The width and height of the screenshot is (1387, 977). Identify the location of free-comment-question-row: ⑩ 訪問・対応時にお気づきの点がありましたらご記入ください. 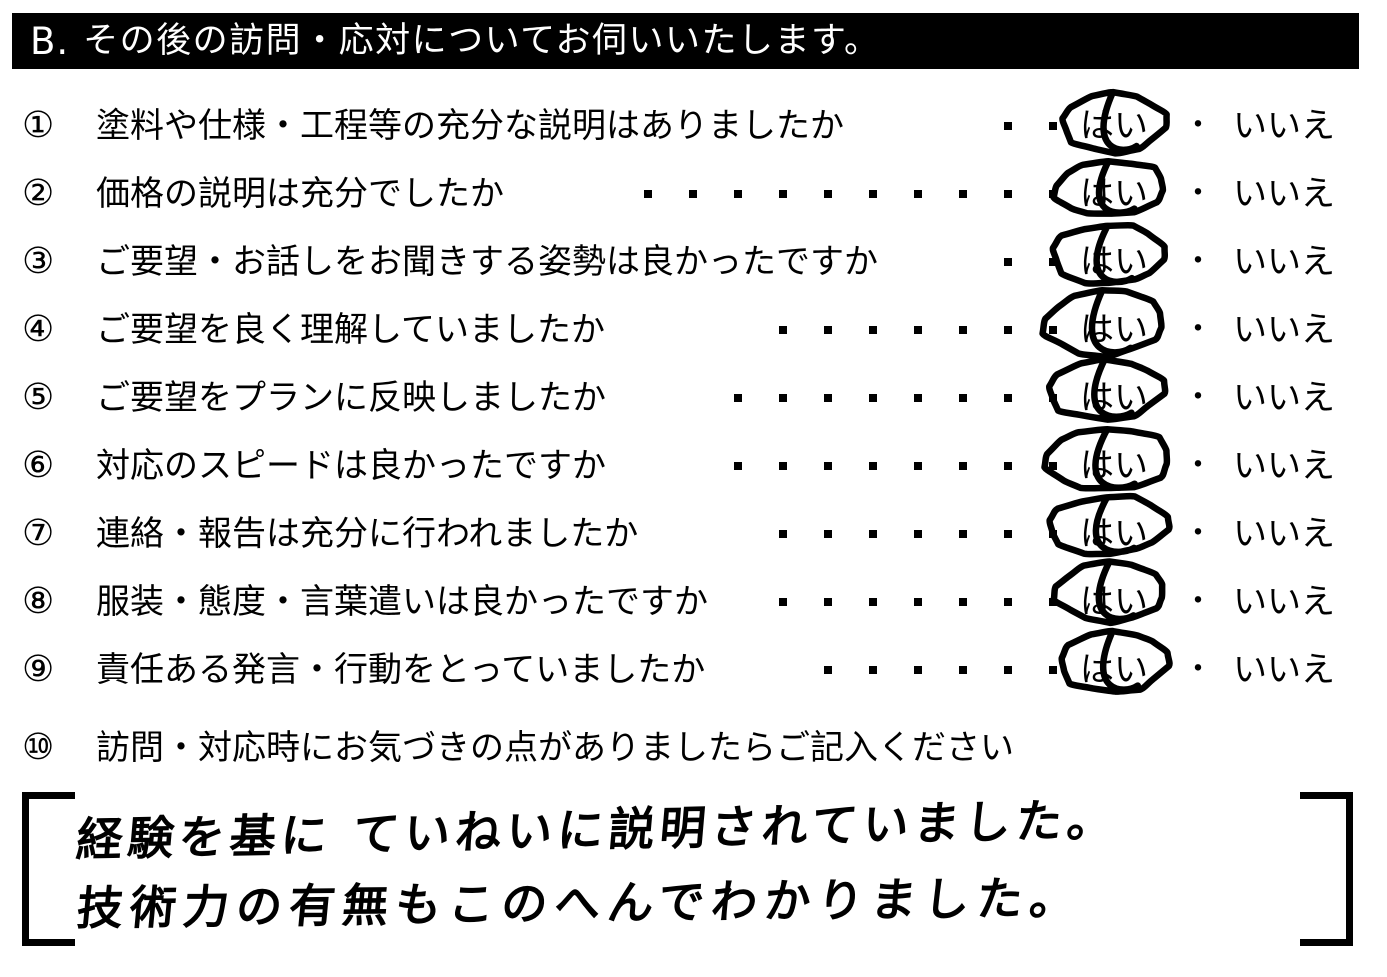
(693, 748).